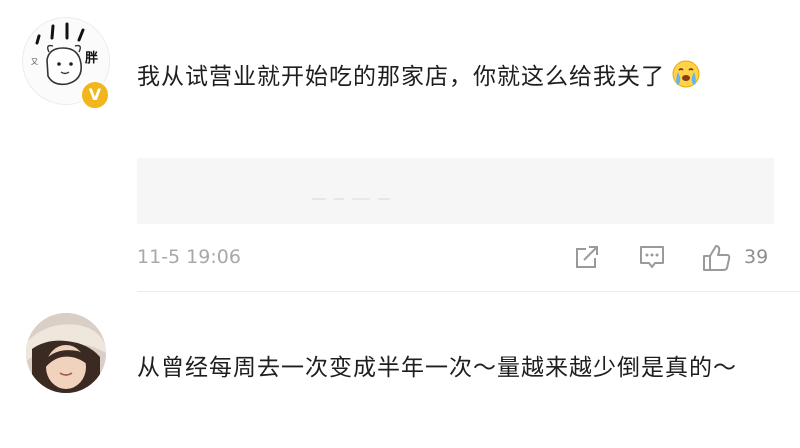  What do you see at coordinates (437, 368) in the screenshot?
I see `comment-text: 从曾经每周去一次变成半年一次～量越来越少倒是真的～` at bounding box center [437, 368].